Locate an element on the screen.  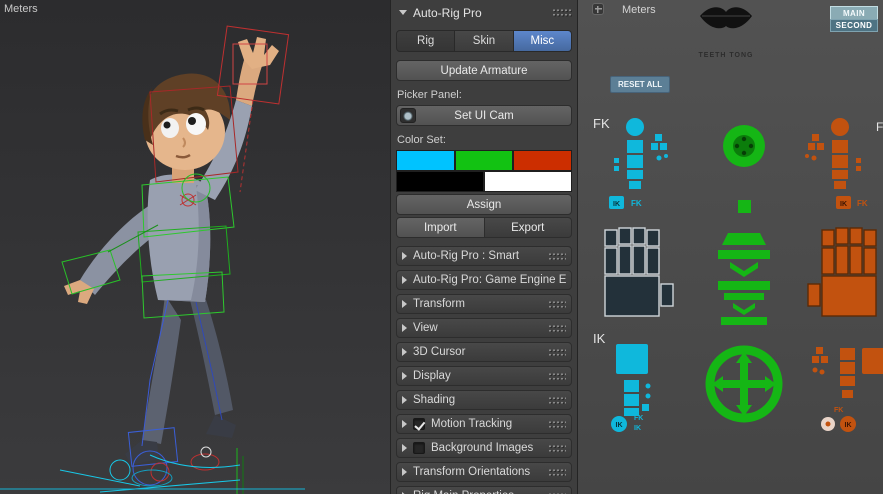
section-label: Auto-Rig Pro: Game Engine E is located at coordinates (490, 280).